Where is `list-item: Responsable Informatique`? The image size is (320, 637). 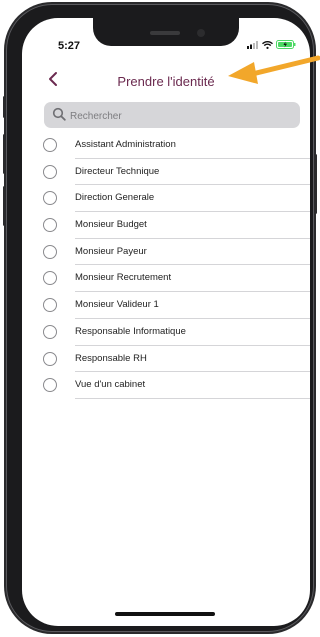
list-item: Responsable Informatique is located at coordinates (166, 332).